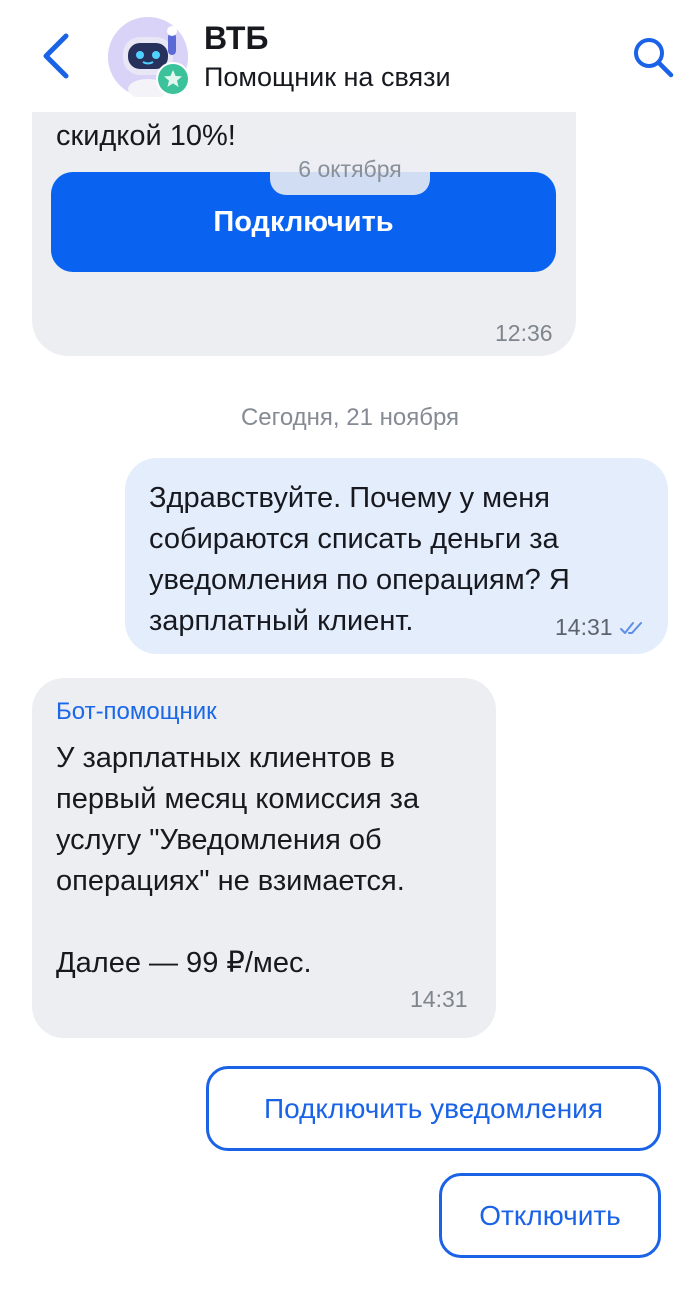  I want to click on chat-title: ВТБ, so click(236, 38).